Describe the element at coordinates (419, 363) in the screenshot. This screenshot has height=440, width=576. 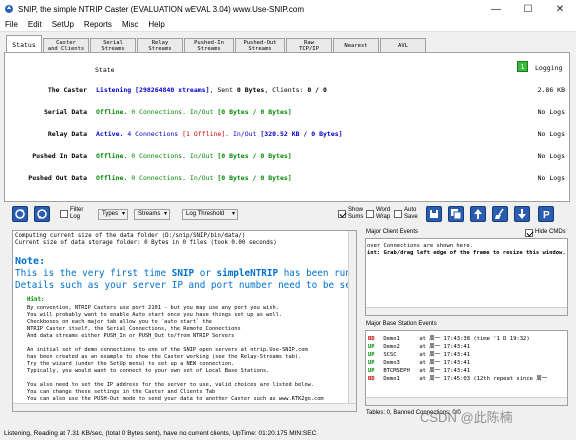
I see `base-event-row: UP Demo3 at 周一 17:43:41` at that location.